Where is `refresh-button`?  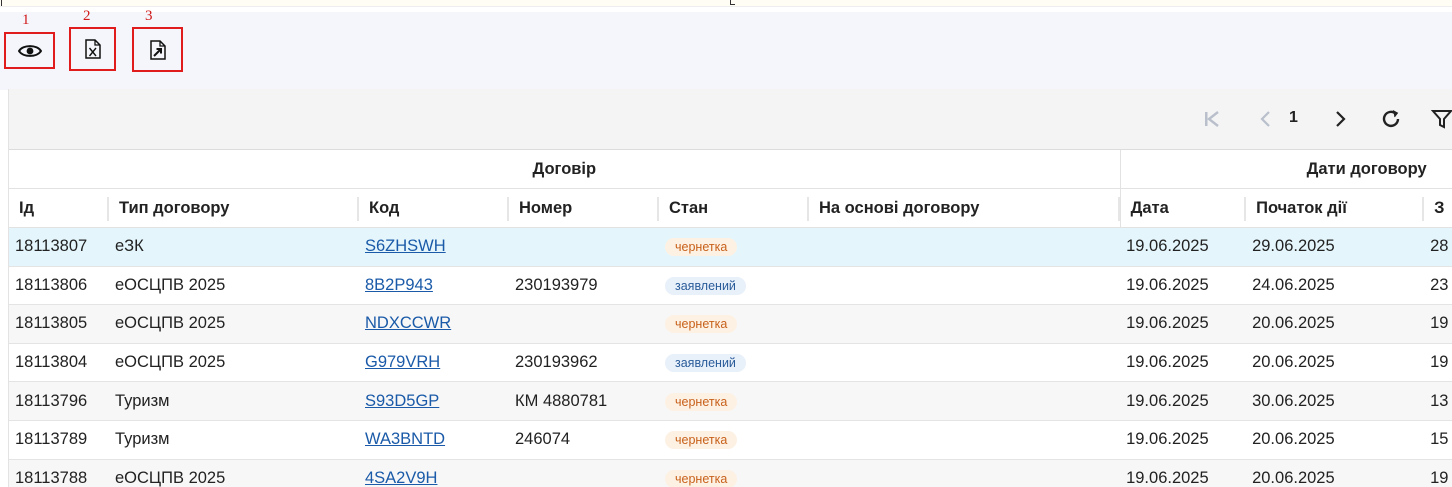 refresh-button is located at coordinates (1391, 119).